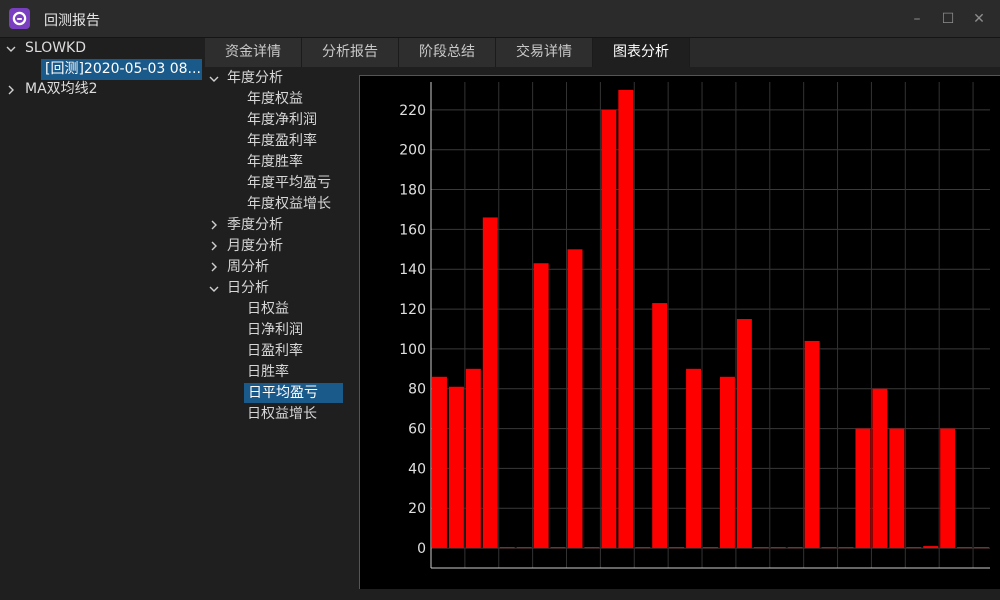  I want to click on y-tick-label: 80, so click(417, 390).